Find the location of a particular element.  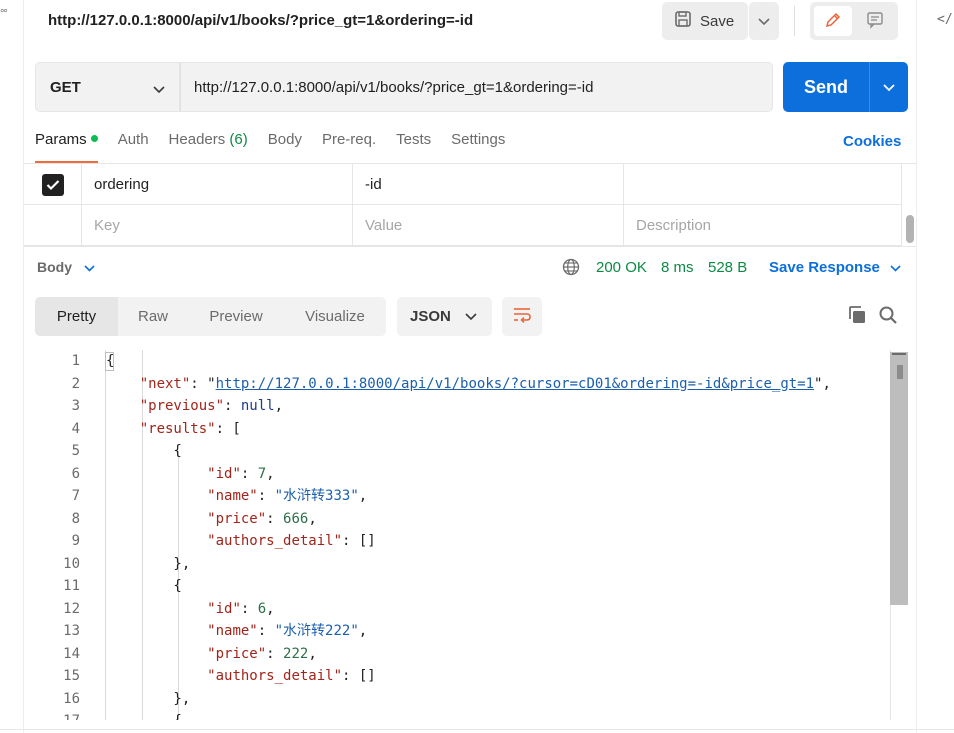

tab-preview: Preview is located at coordinates (236, 316).